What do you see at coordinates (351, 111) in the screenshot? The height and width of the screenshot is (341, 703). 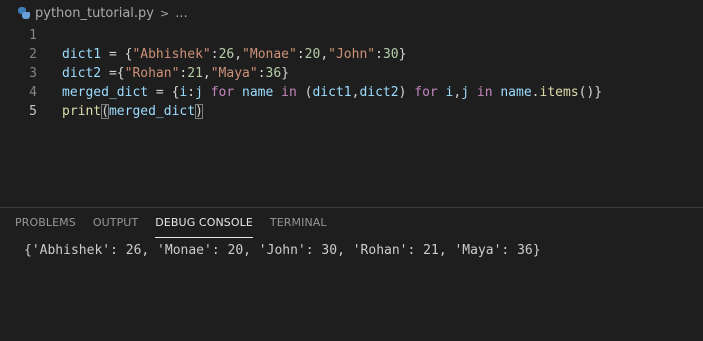 I see `code-line: 5 print(merged_dict)` at bounding box center [351, 111].